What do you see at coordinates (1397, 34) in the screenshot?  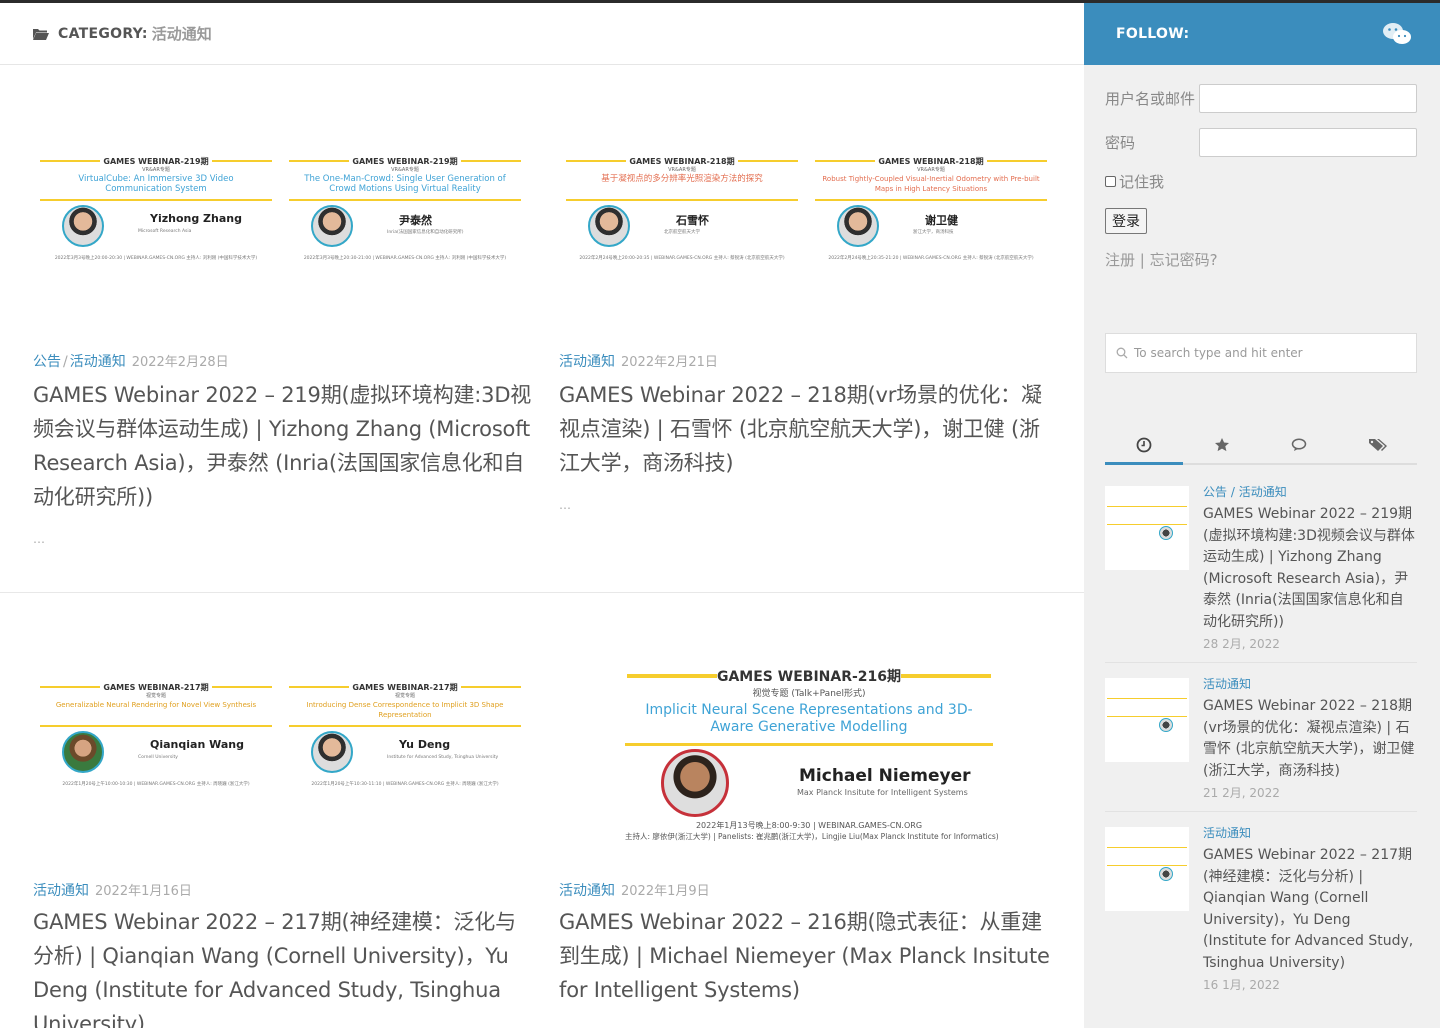 I see `wechat-icon` at bounding box center [1397, 34].